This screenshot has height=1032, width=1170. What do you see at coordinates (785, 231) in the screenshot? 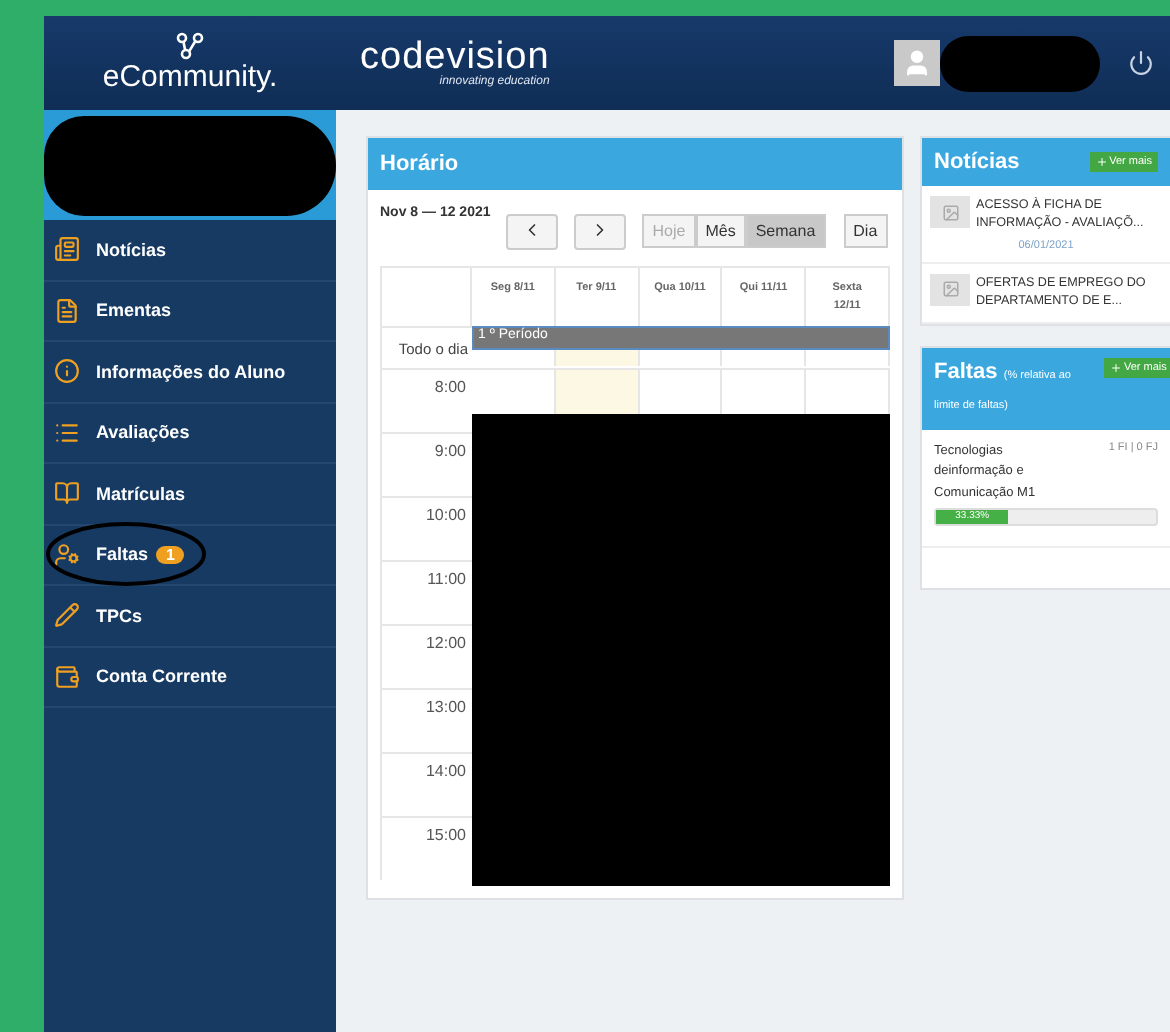
I see `view-button: Semana` at bounding box center [785, 231].